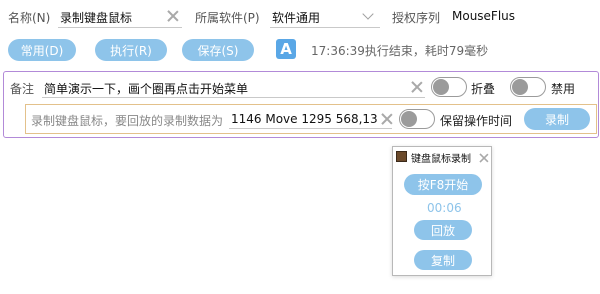 This screenshot has width=600, height=294. I want to click on save-button: 保存(S), so click(218, 50).